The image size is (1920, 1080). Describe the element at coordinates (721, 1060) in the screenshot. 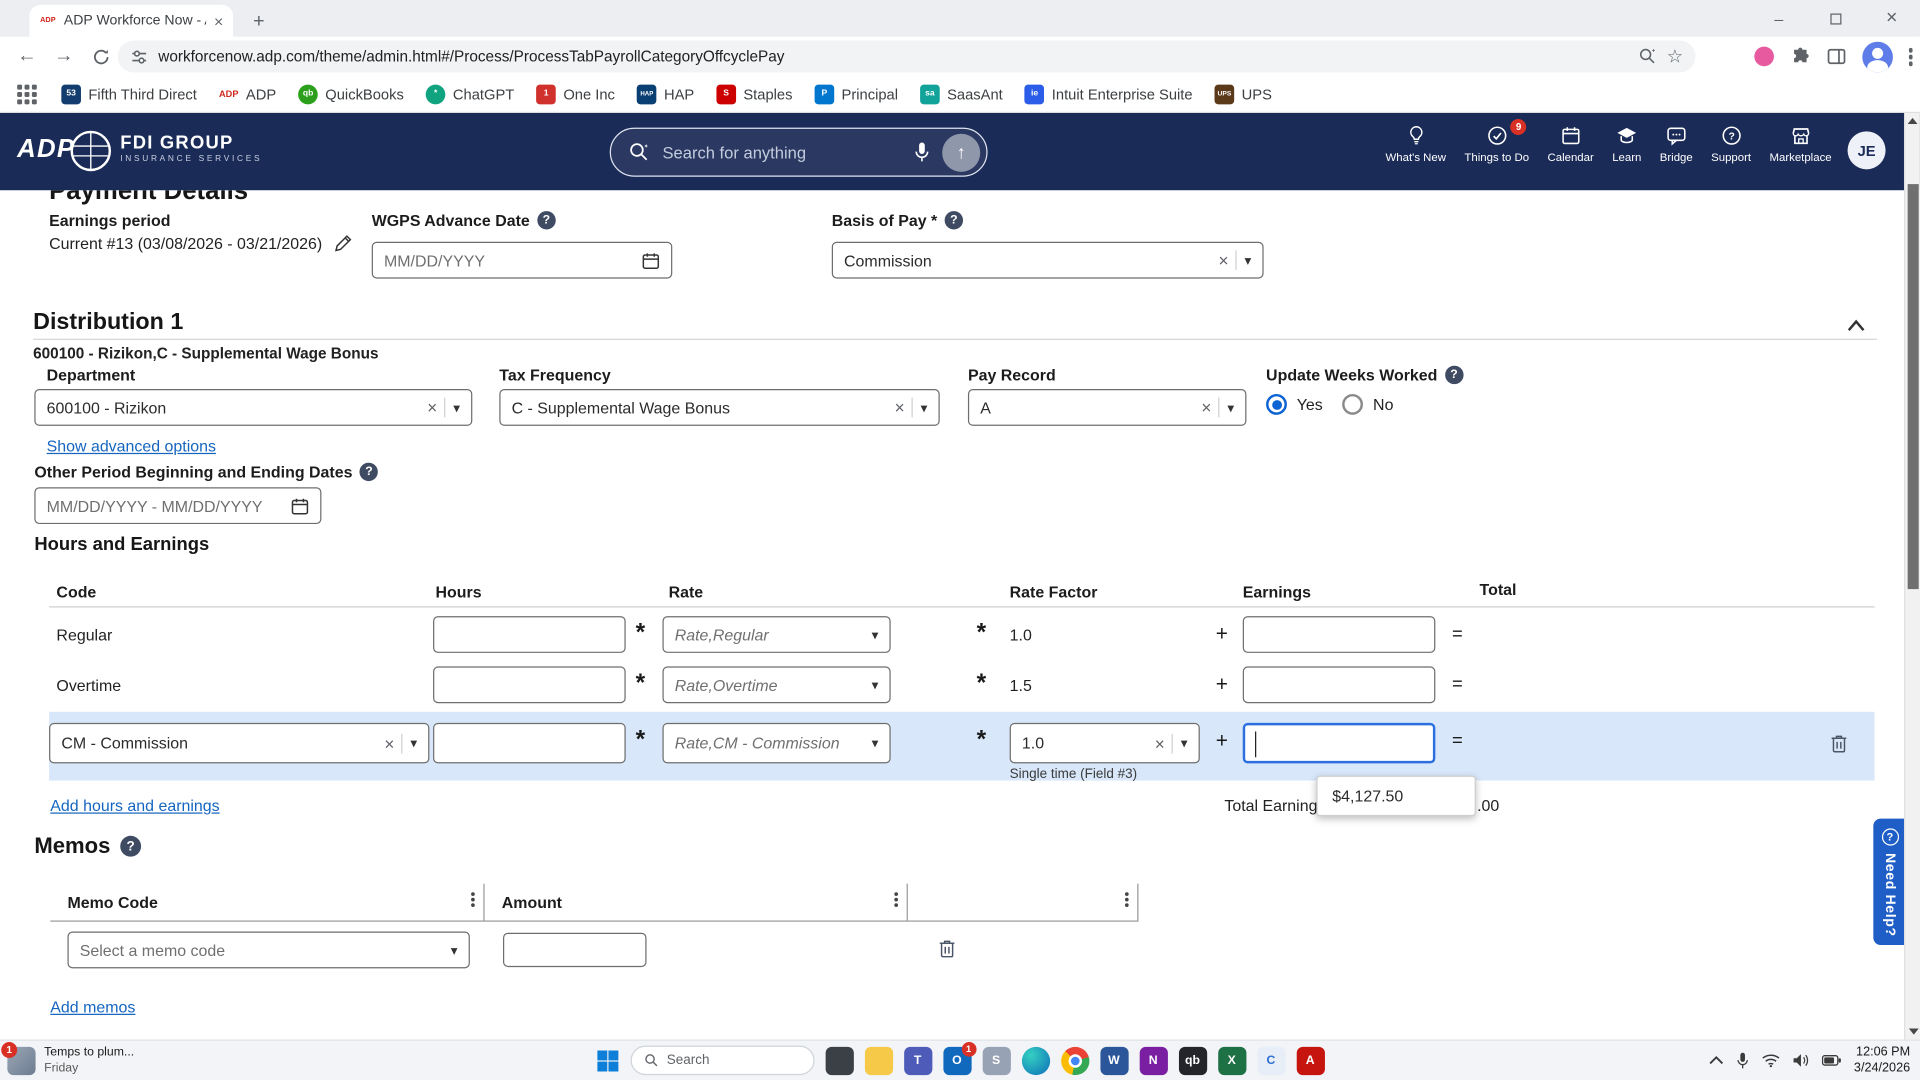

I see `taskbar-search-box: Search` at that location.